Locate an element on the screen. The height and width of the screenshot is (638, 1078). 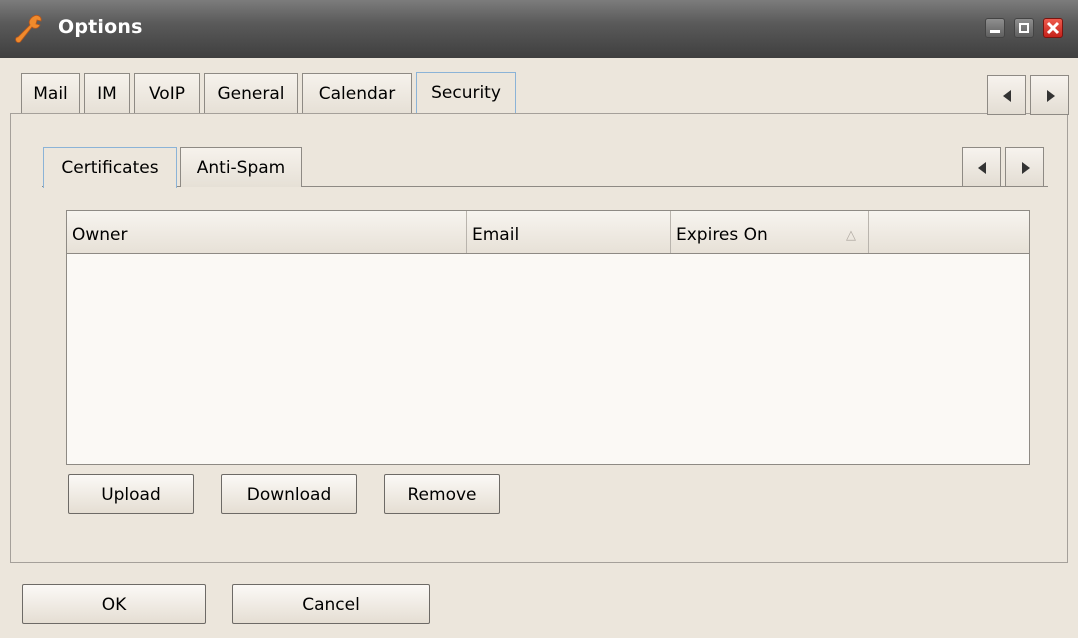
tab-scroll-left-button is located at coordinates (1006, 95).